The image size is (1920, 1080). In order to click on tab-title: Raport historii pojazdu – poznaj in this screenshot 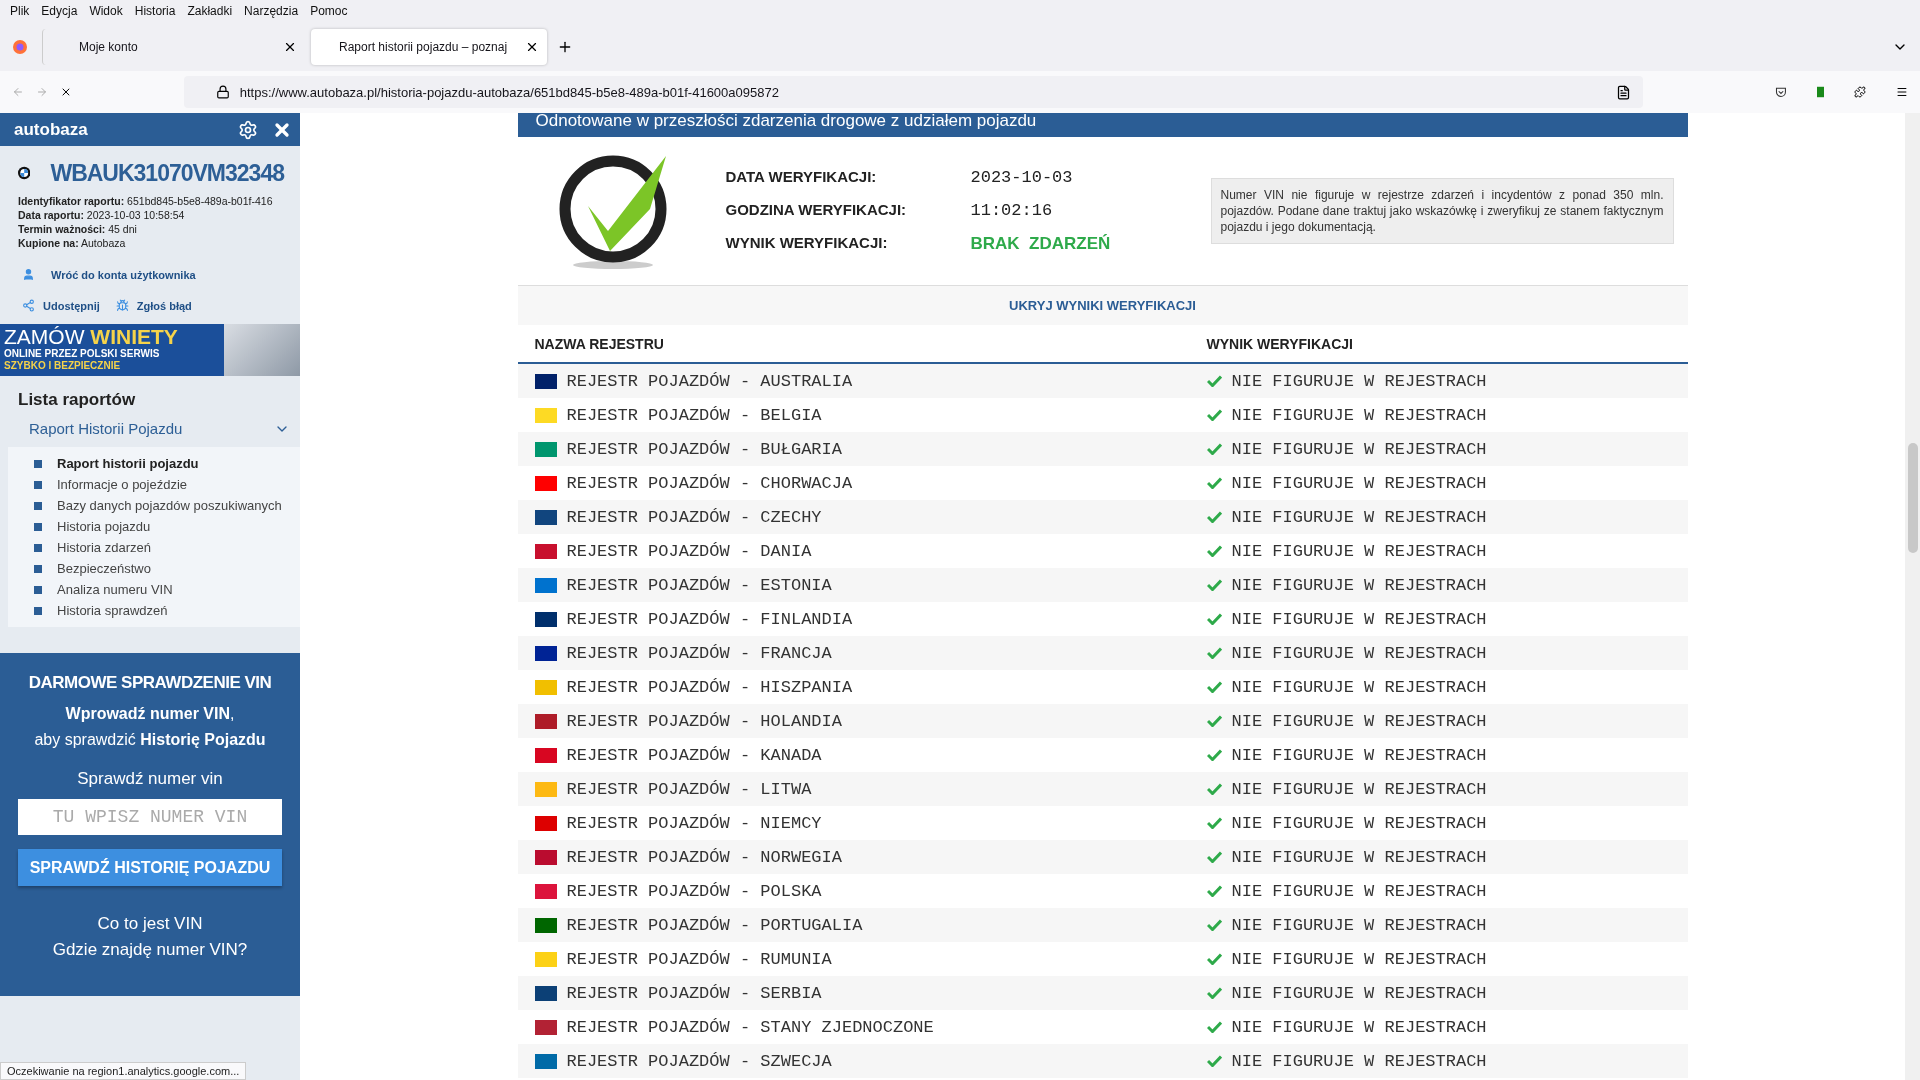, I will do `click(423, 46)`.